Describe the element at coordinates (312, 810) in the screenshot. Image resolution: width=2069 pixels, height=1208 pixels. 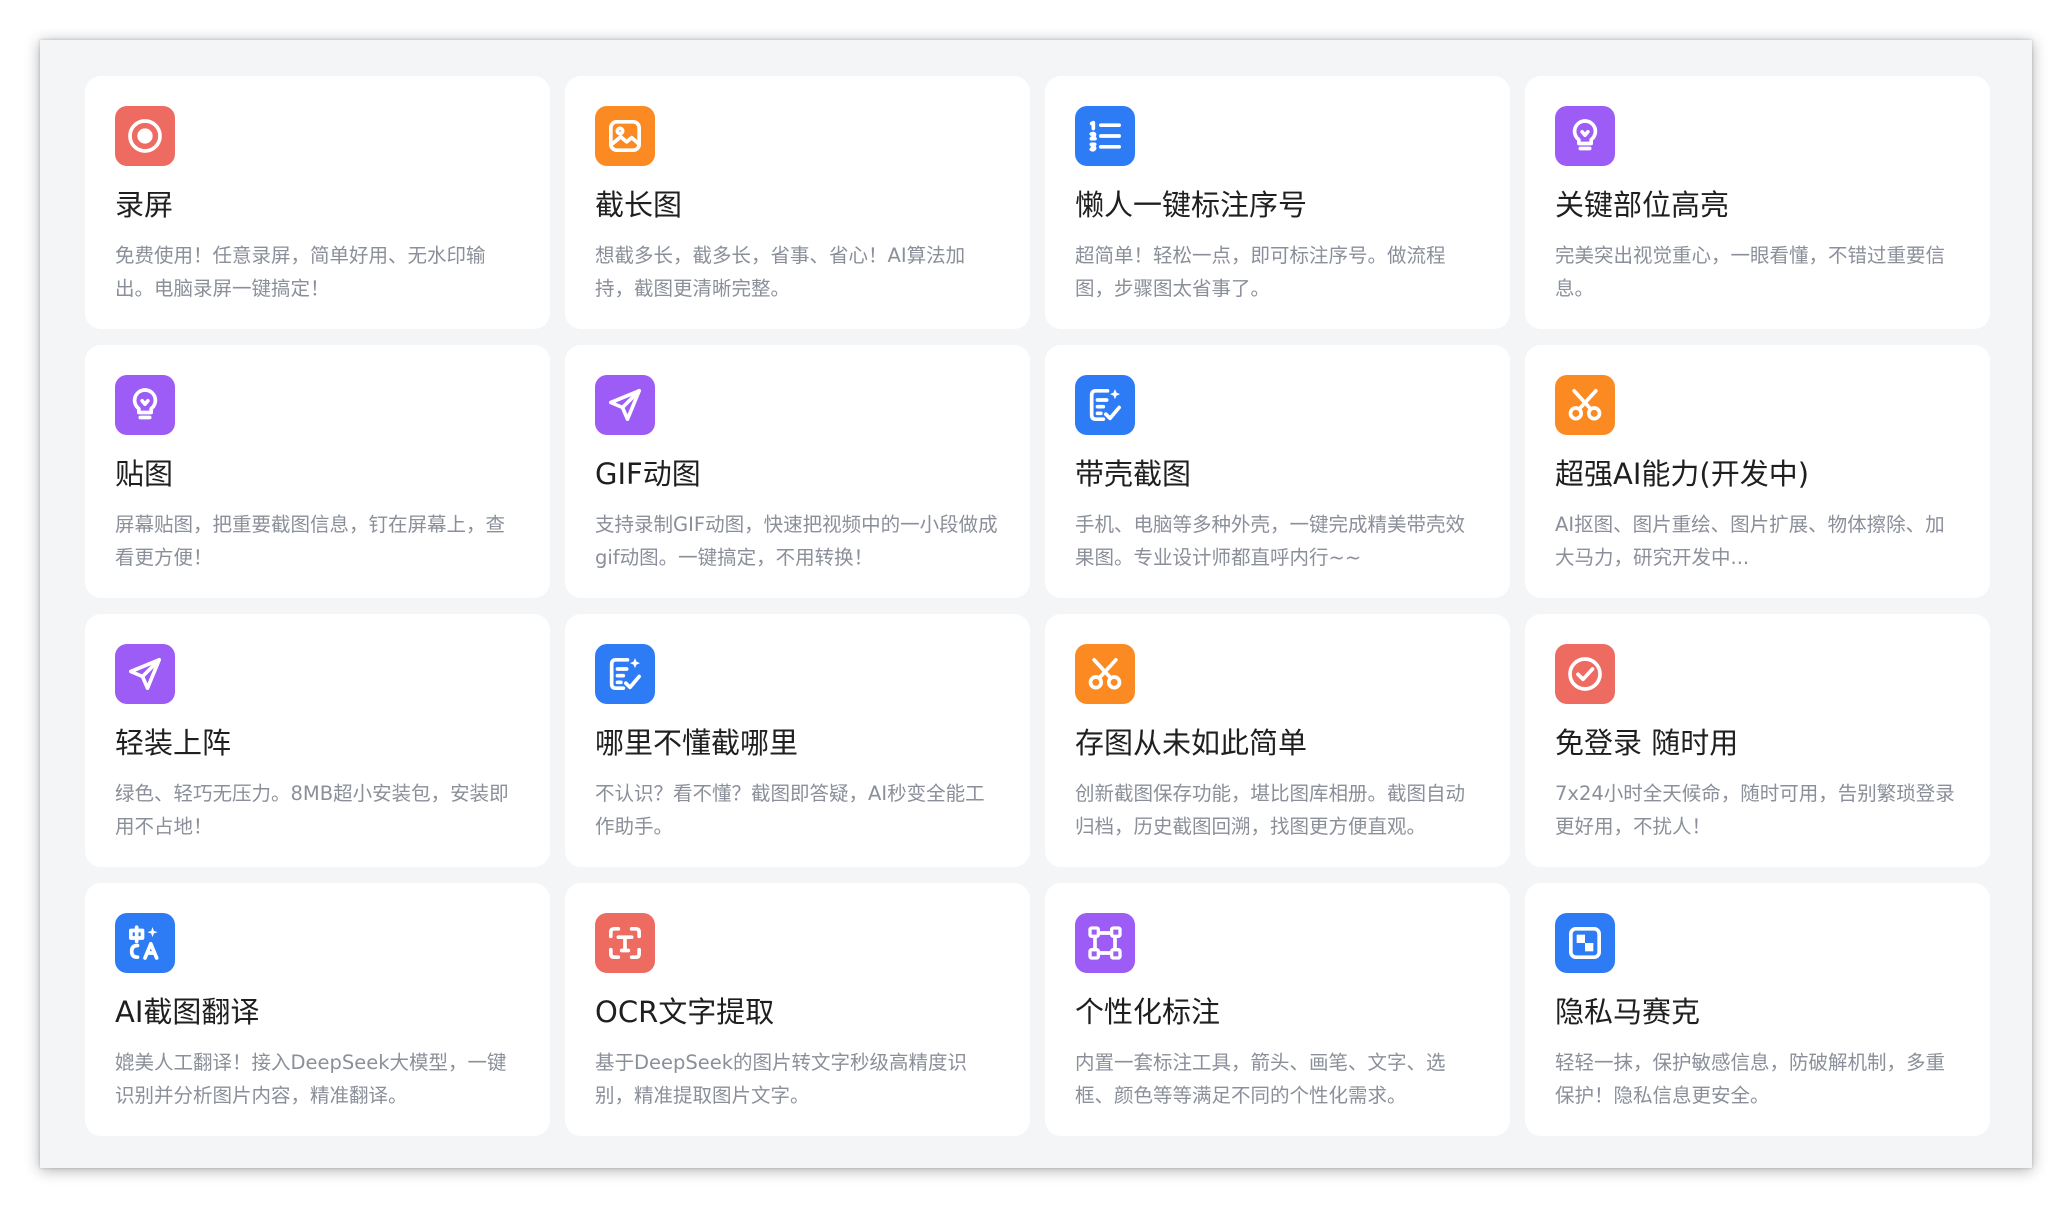
I see `feature-desc: 绿色、轻巧无压力。8MB超小安装包，安装即用不占地！` at that location.